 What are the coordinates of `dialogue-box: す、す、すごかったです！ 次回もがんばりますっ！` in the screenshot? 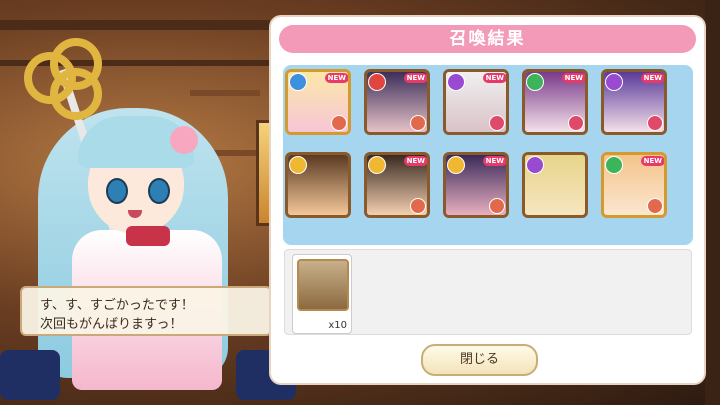 It's located at (146, 311).